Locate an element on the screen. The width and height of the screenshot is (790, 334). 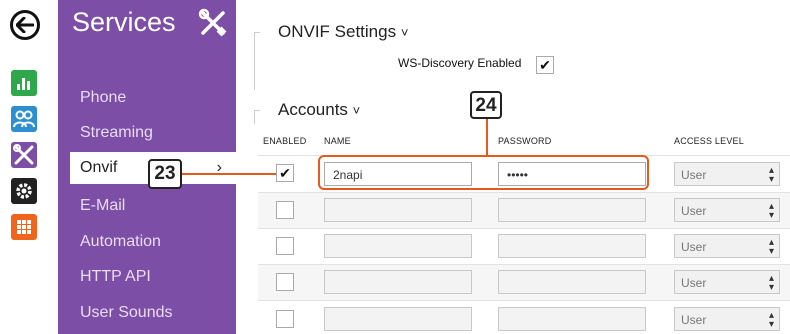
callout-23: 23 is located at coordinates (165, 174).